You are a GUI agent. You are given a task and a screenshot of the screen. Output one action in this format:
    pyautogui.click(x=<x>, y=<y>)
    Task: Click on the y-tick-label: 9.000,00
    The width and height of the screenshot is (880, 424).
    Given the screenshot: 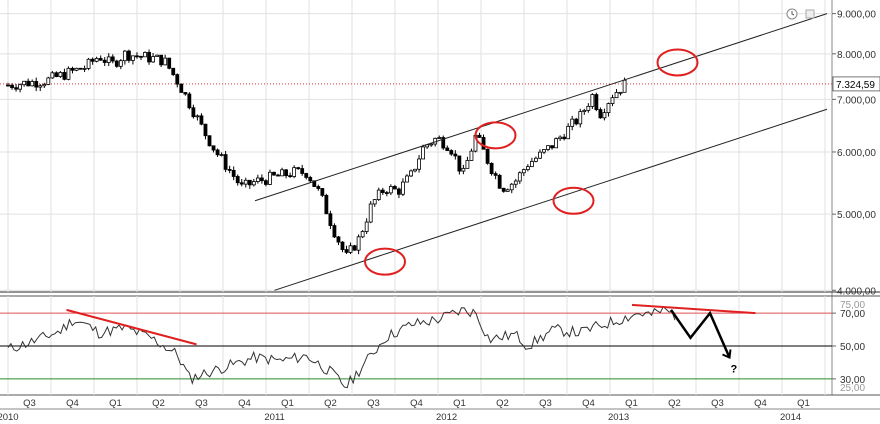 What is the action you would take?
    pyautogui.click(x=856, y=15)
    